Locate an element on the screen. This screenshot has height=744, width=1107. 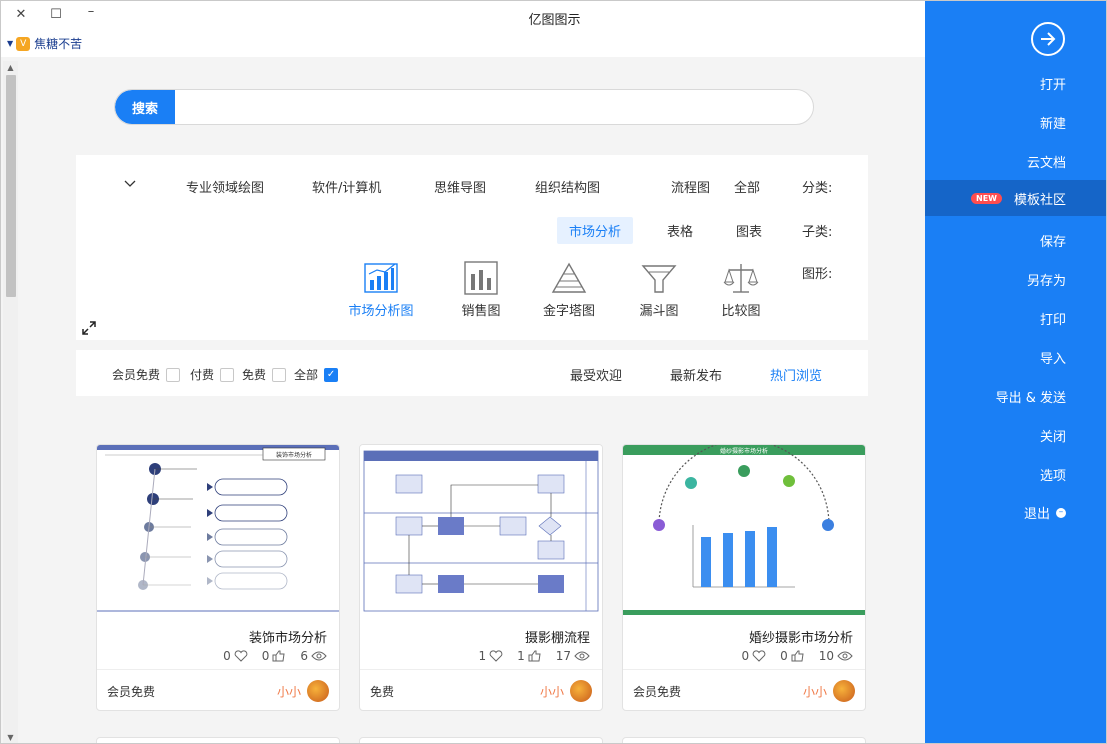
template-thumbnail: 婚纱摄影市场分析 is located at coordinates (744, 530).